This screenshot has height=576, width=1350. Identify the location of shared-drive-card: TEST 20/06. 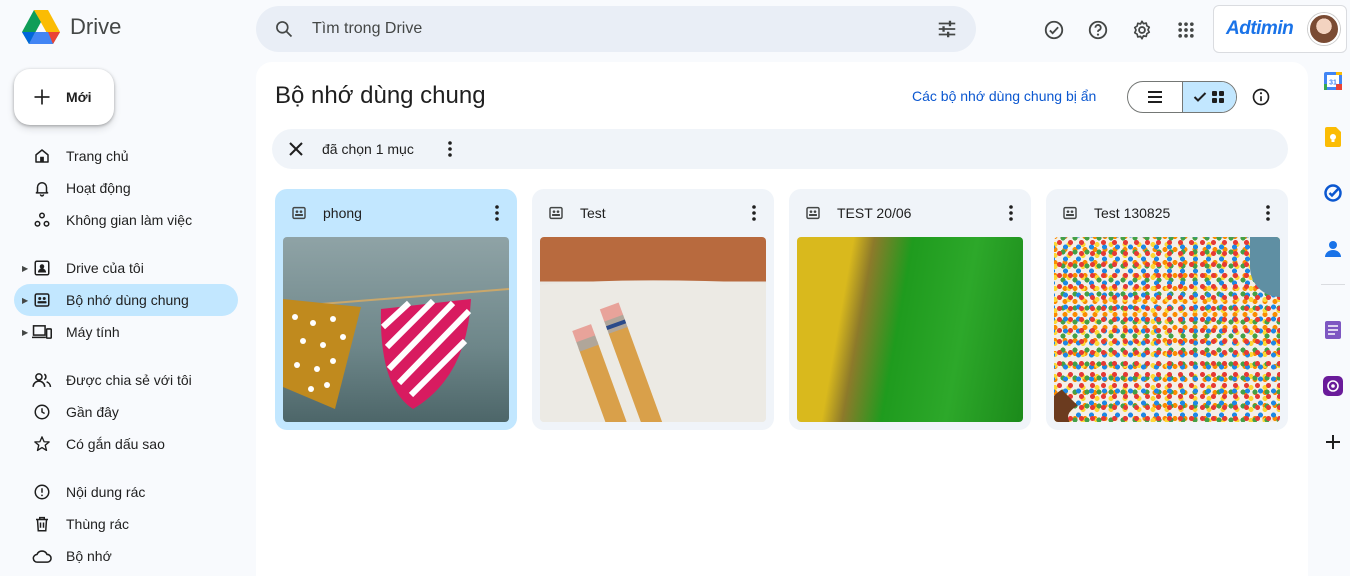
(910, 309).